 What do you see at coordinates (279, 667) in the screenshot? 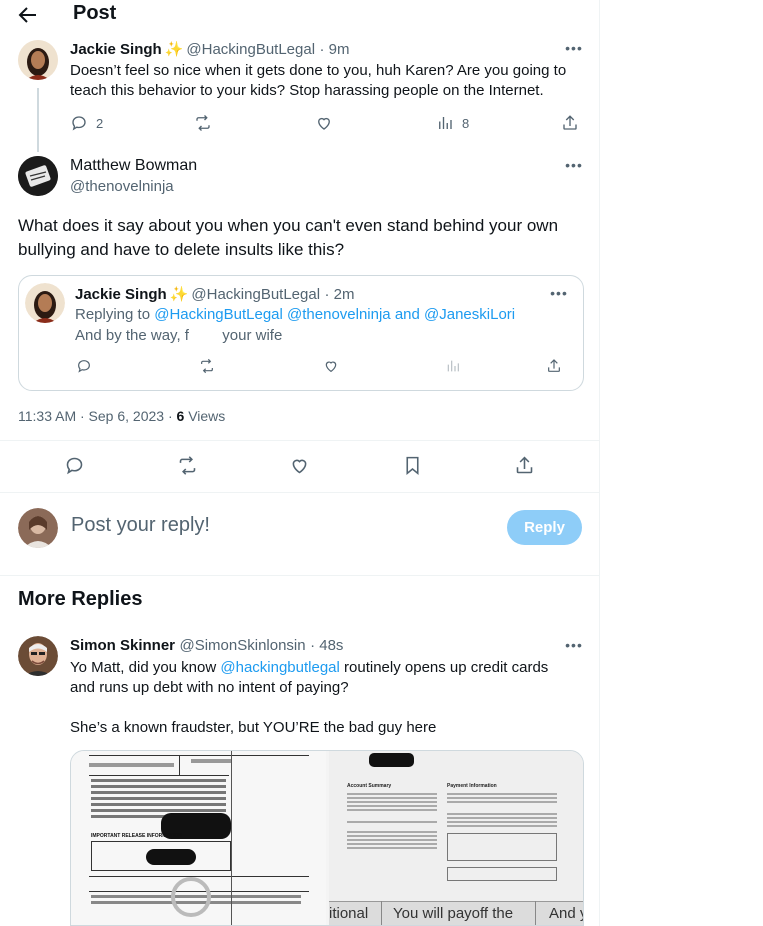
I see `mention-link: @hackingbutlegal` at bounding box center [279, 667].